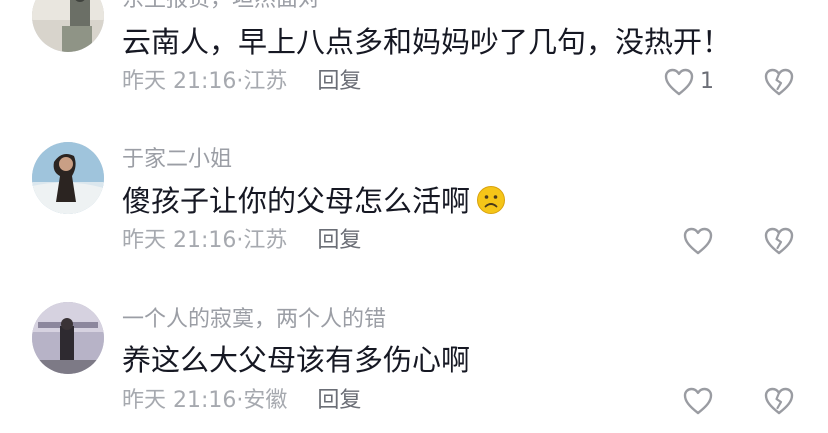 Image resolution: width=828 pixels, height=433 pixels. I want to click on like-count: 1, so click(707, 81).